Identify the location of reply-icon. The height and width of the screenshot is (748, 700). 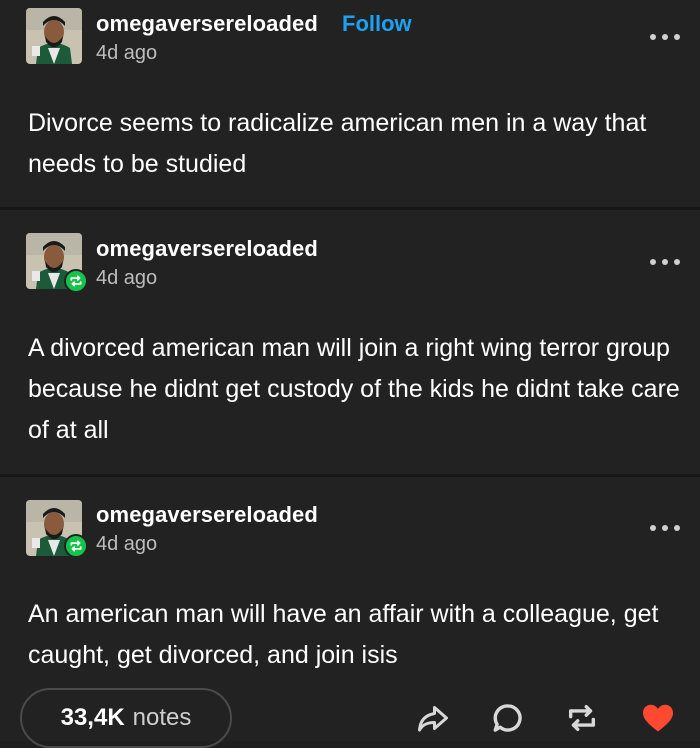
(507, 718).